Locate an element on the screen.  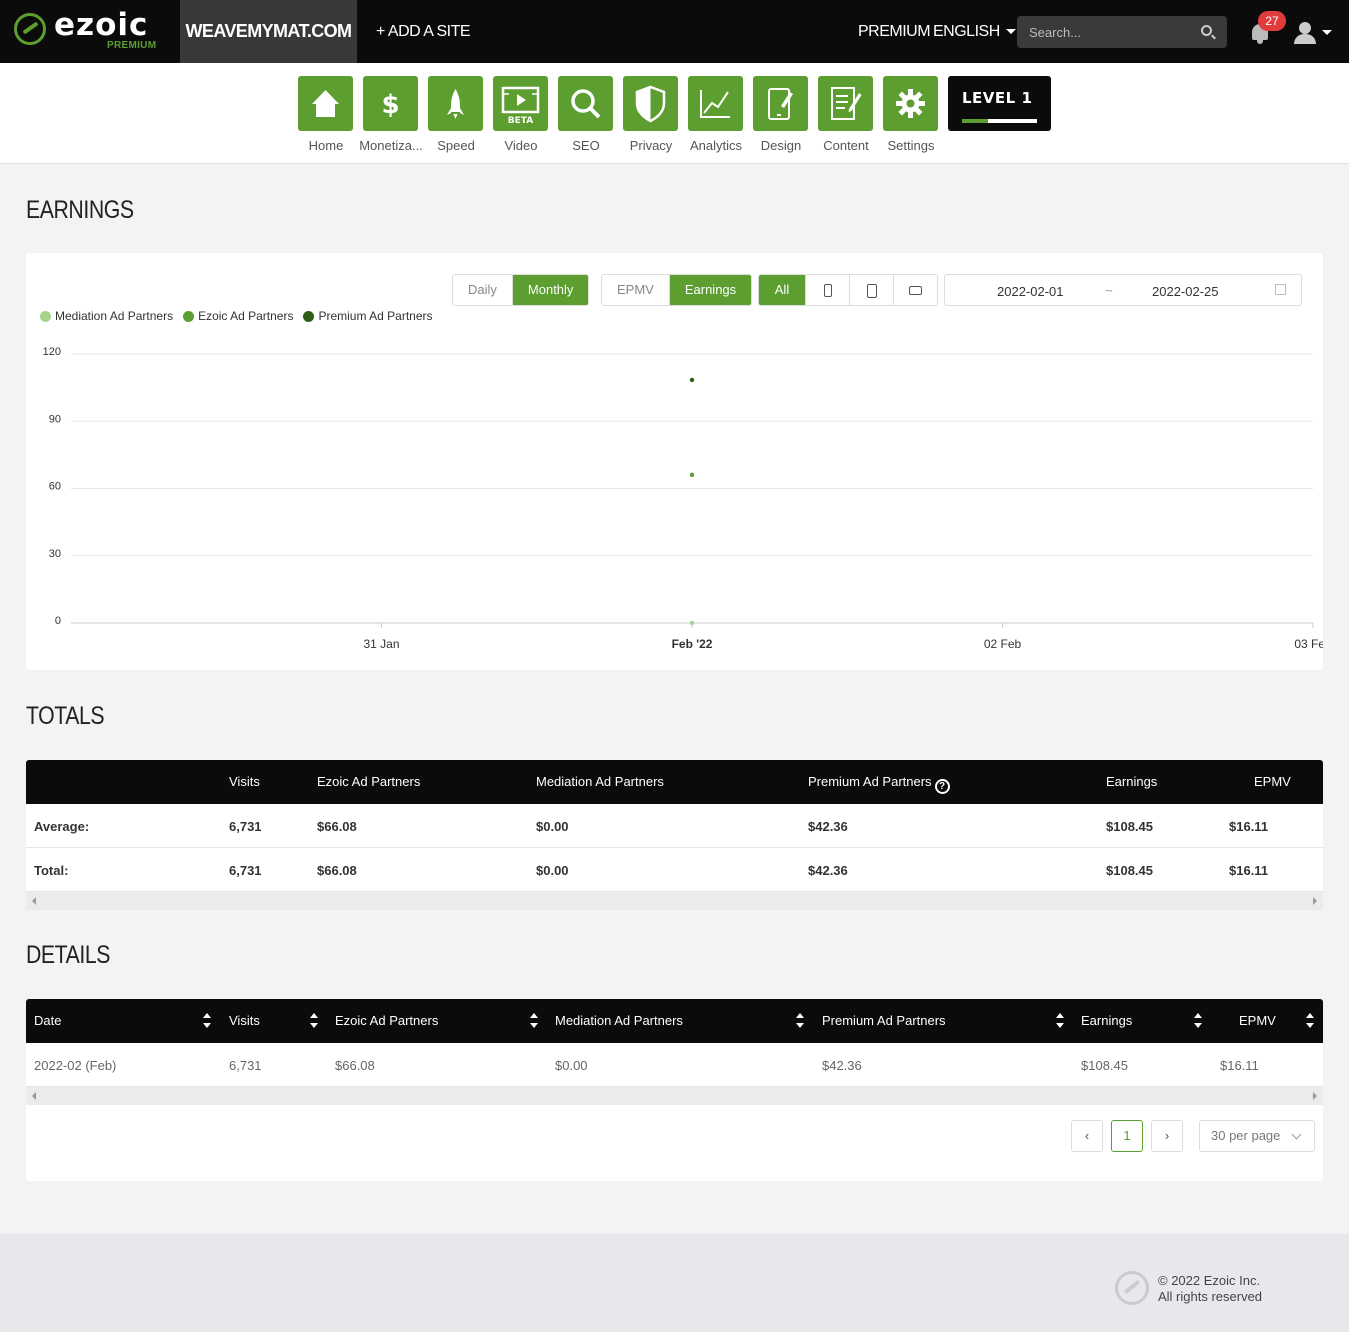
gear-icon is located at coordinates (910, 103).